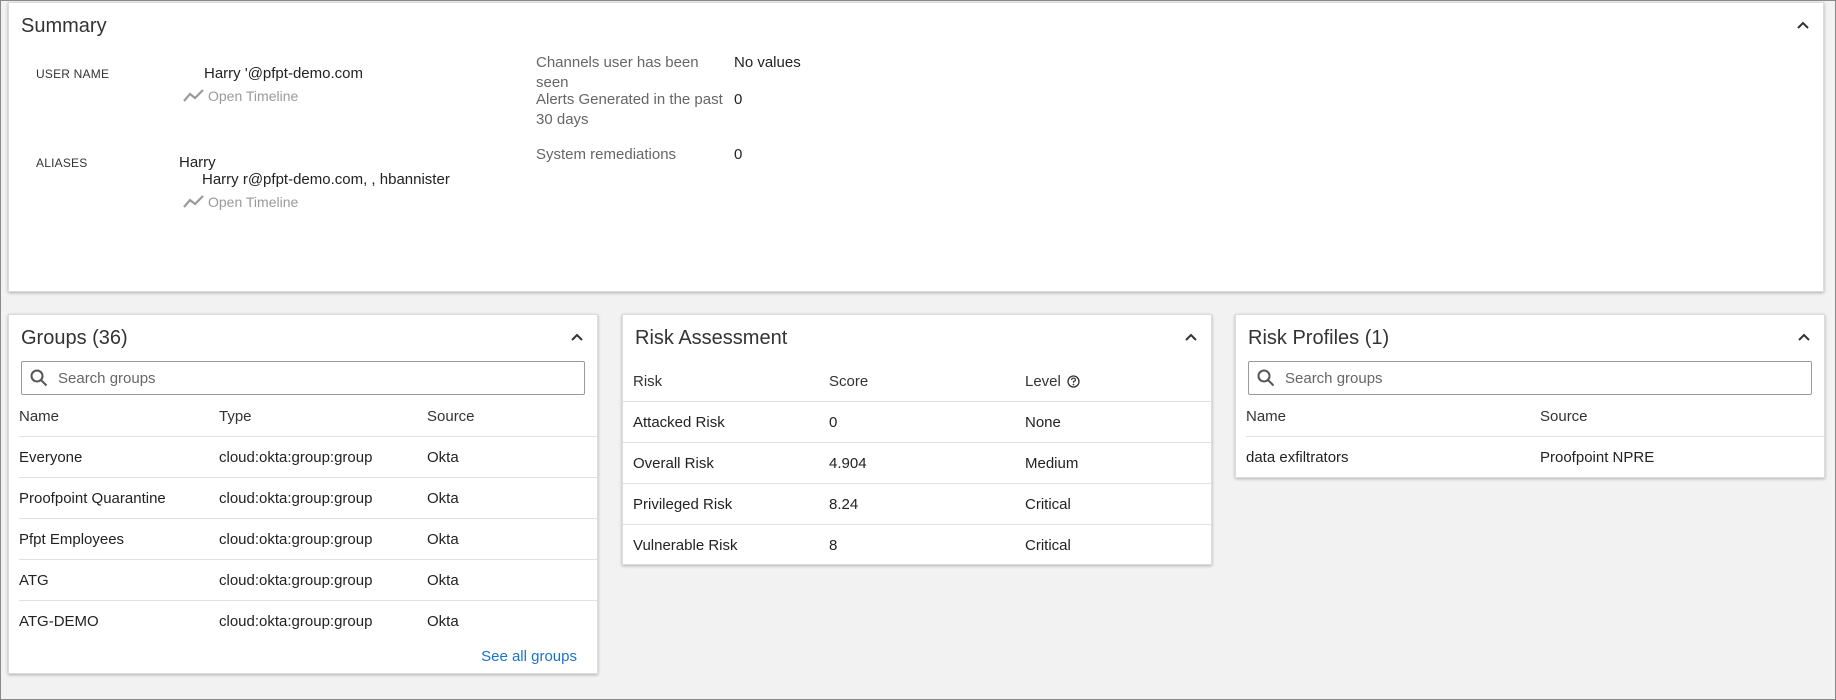 The width and height of the screenshot is (1836, 700). What do you see at coordinates (721, 544) in the screenshot?
I see `risk-name: Vulnerable Risk` at bounding box center [721, 544].